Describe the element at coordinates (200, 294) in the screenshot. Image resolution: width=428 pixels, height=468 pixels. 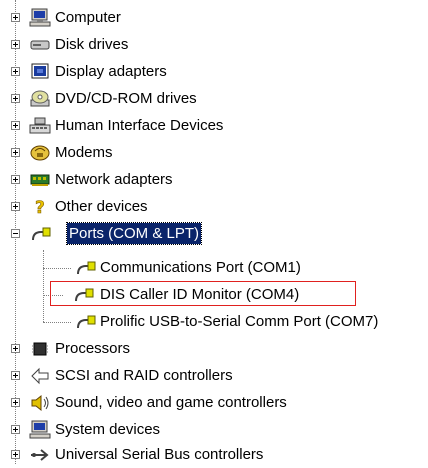
I see `tree-item-label: DIS Caller ID Monitor (COM4)` at that location.